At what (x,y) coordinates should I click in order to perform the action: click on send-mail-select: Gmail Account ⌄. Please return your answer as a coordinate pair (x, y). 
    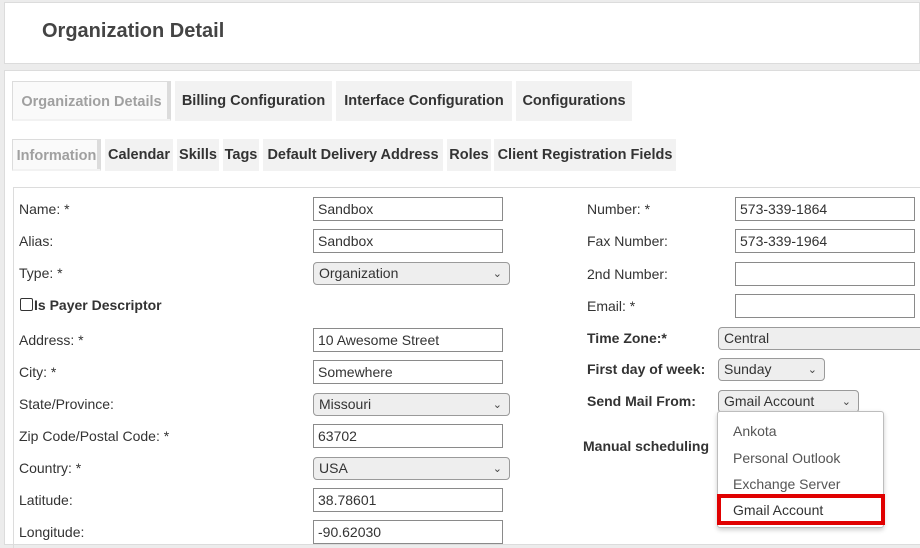
    Looking at the image, I should click on (788, 401).